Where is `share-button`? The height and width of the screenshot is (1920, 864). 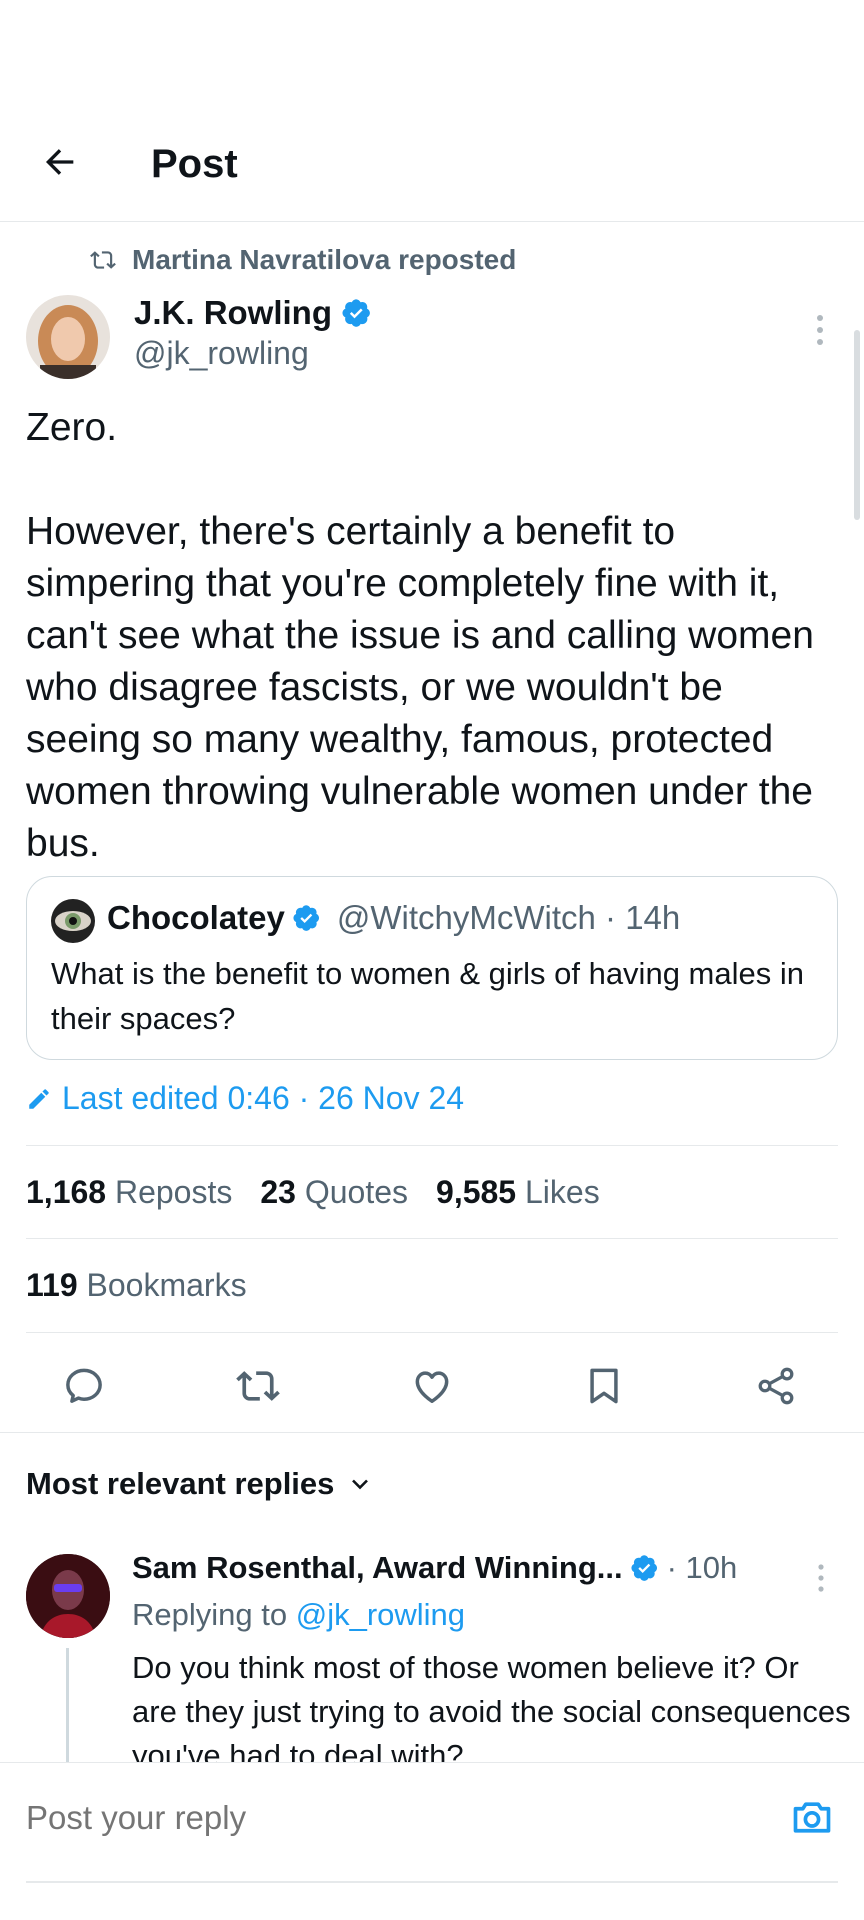 share-button is located at coordinates (776, 1386).